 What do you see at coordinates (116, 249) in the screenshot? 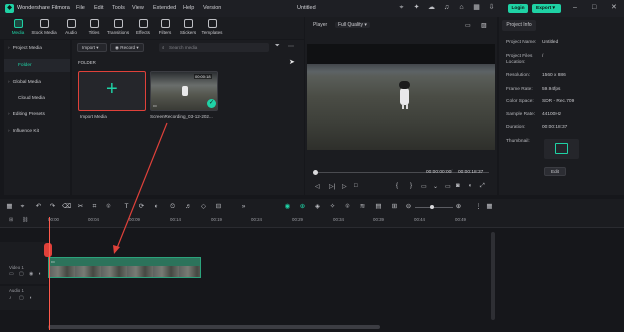
I see `annotation-arrow-head` at bounding box center [116, 249].